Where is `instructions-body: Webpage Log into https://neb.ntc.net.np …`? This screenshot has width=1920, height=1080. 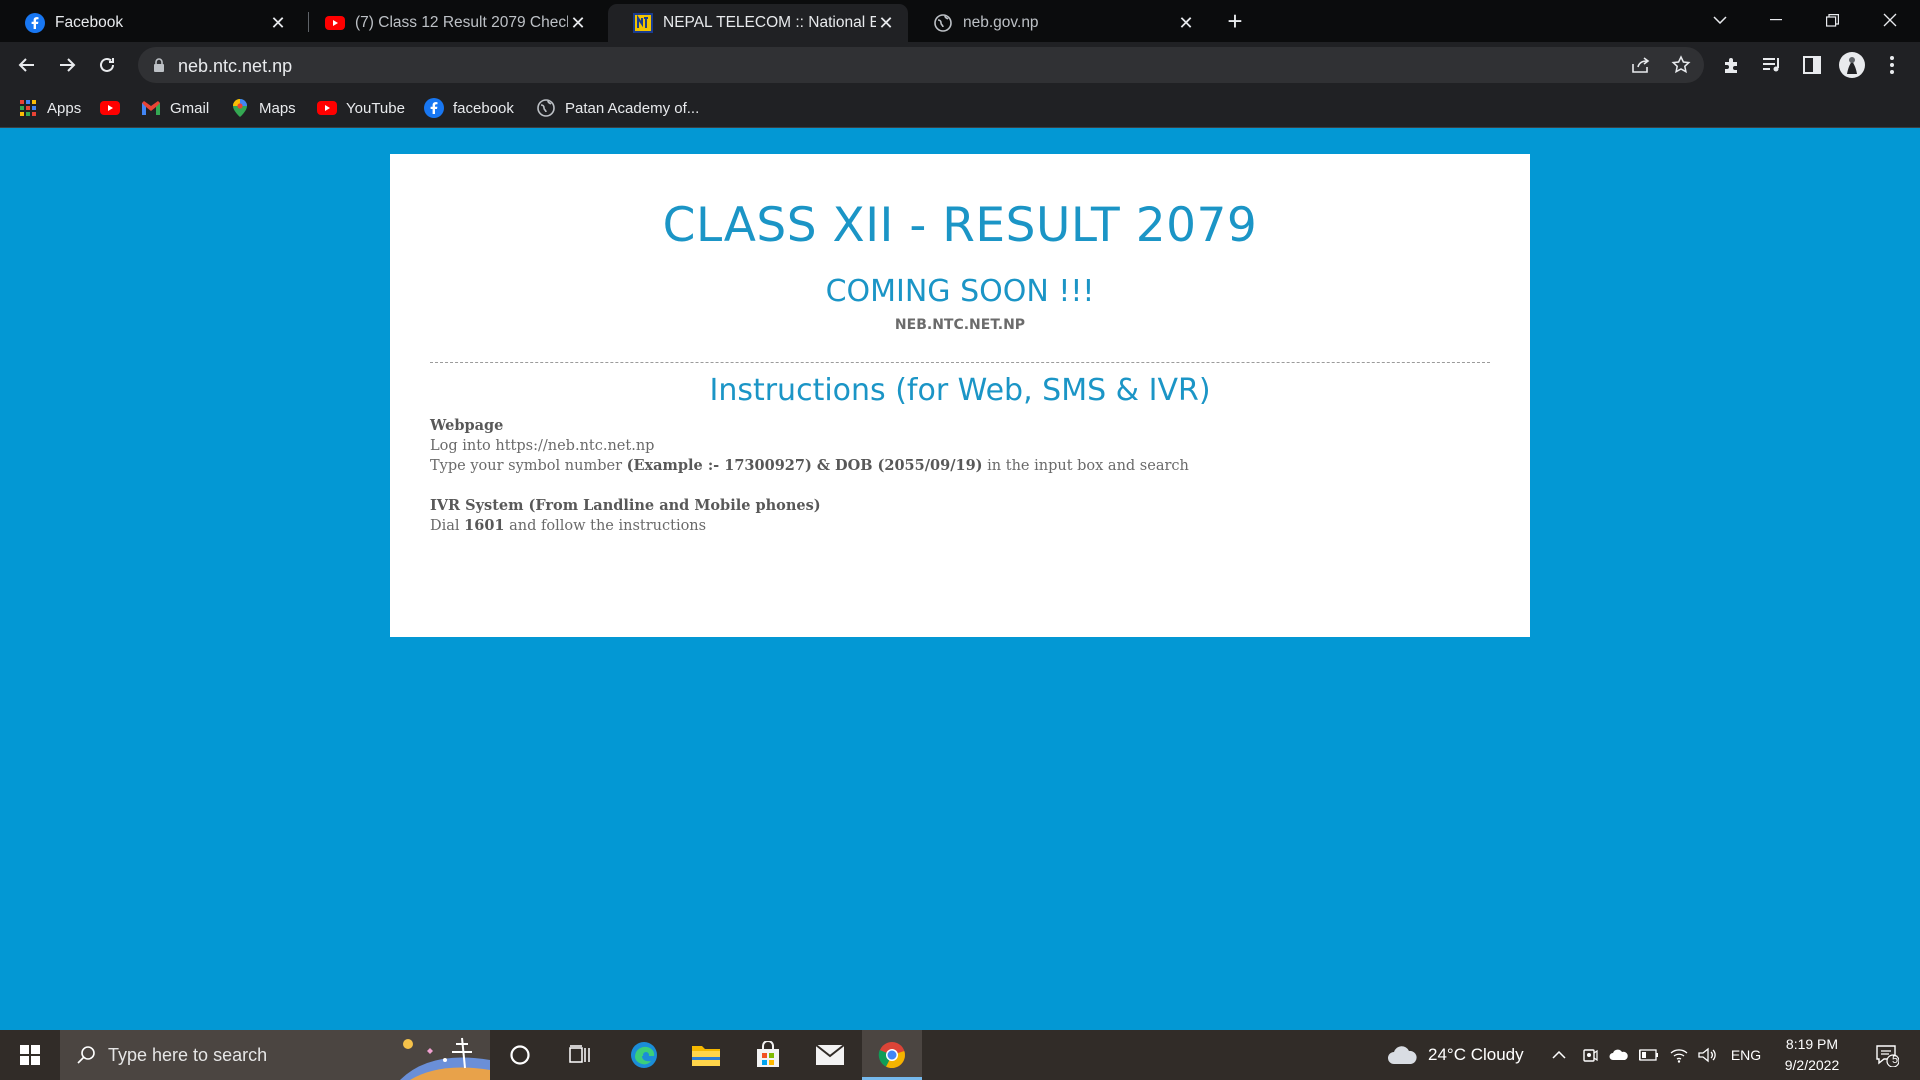
instructions-body: Webpage Log into https://neb.ntc.net.np … is located at coordinates (809, 476).